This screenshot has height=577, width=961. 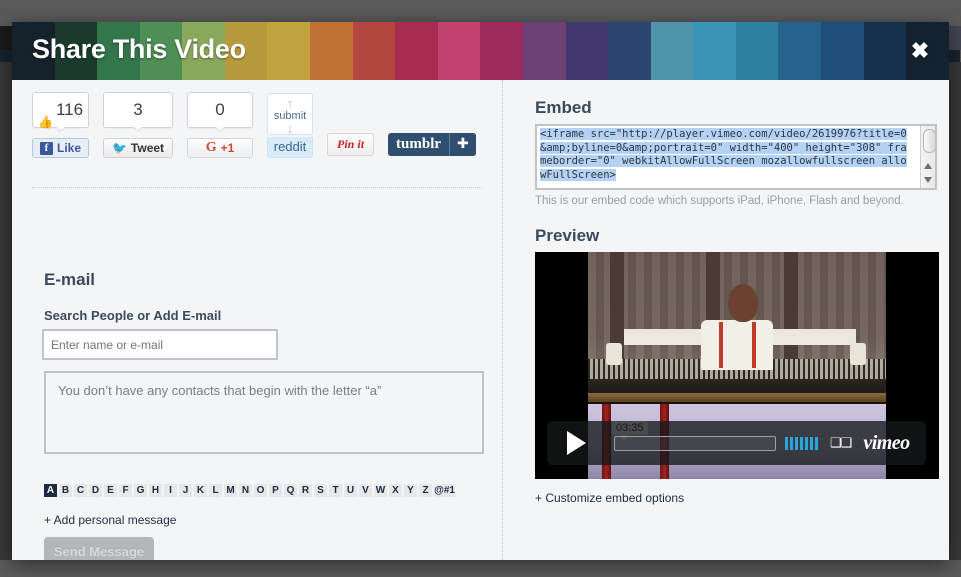 I want to click on googleplus-plusone-button: G +1, so click(x=220, y=148).